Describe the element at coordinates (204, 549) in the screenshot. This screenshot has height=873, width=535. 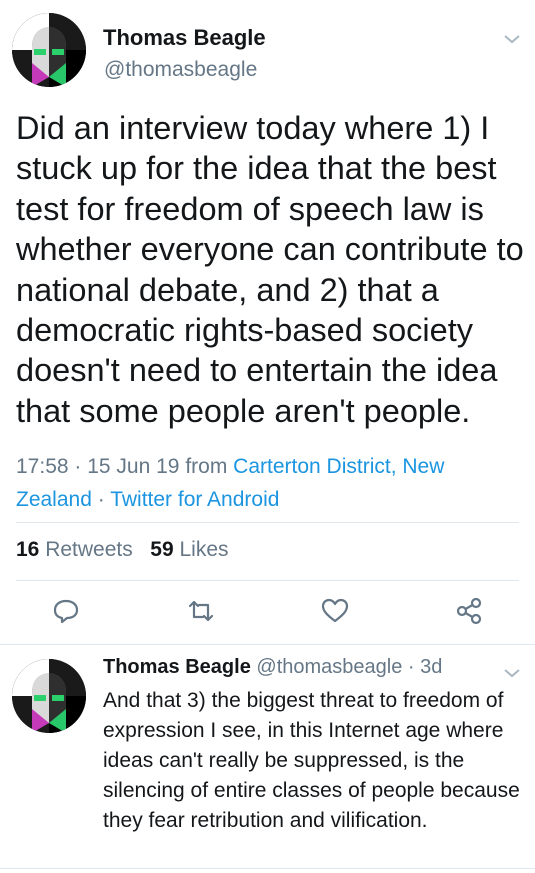
I see `likes-label: Likes` at that location.